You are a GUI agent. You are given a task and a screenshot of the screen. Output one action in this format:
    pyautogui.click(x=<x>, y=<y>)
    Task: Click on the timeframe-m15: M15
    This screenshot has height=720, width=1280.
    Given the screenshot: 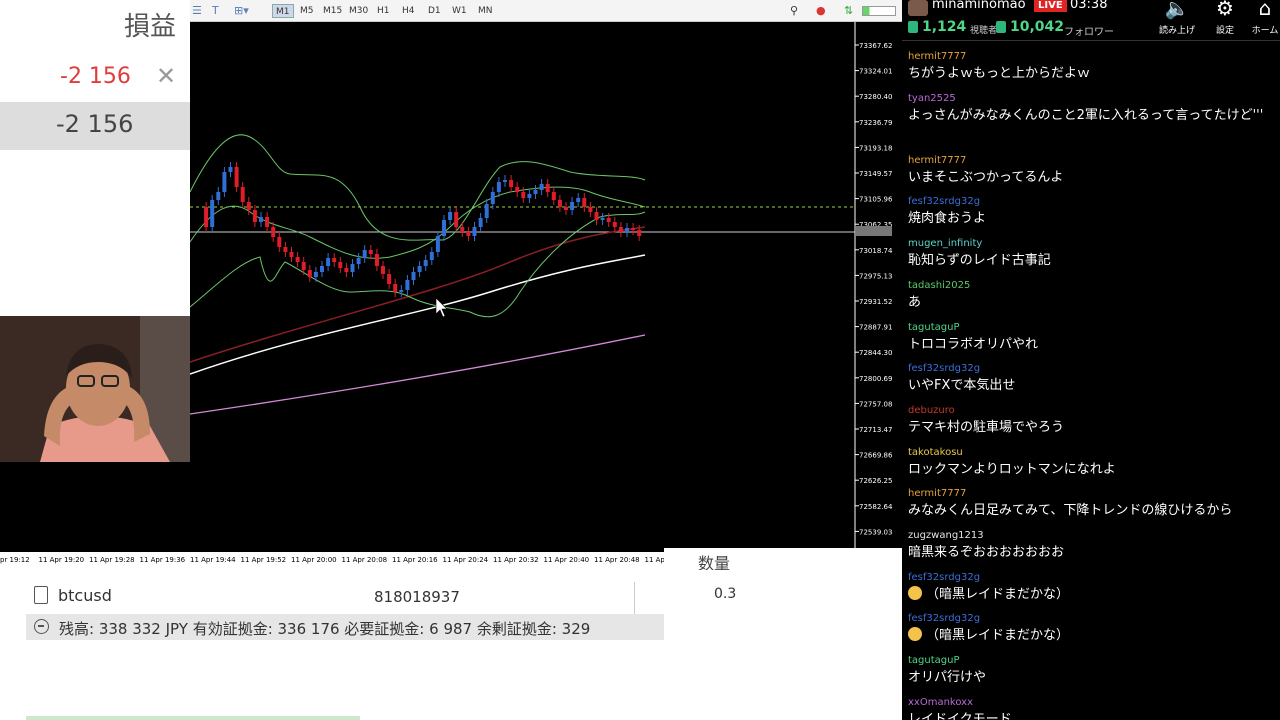 What is the action you would take?
    pyautogui.click(x=332, y=11)
    